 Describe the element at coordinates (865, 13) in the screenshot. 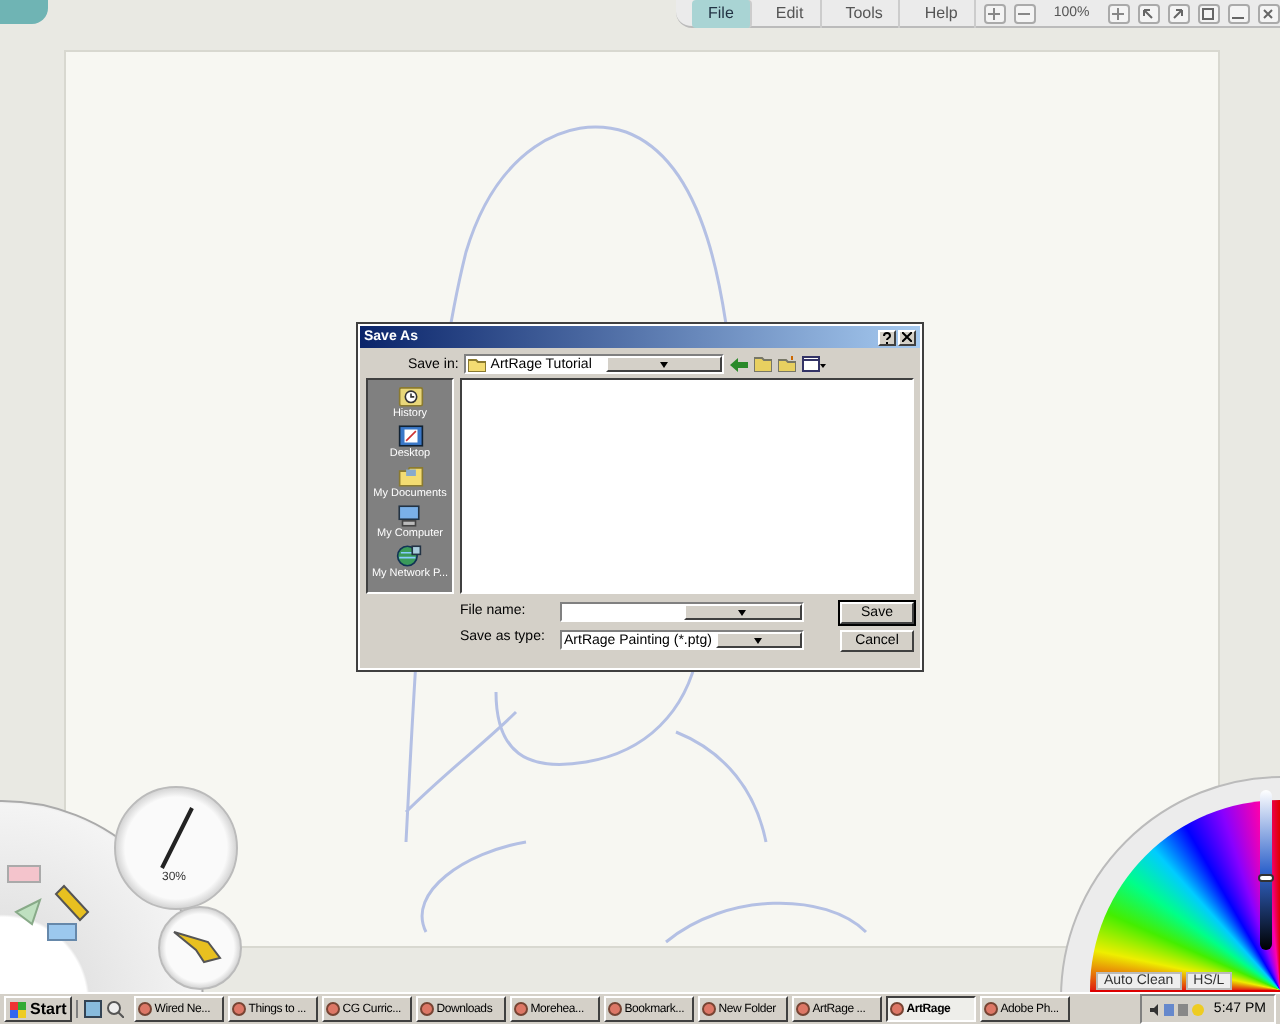

I see `menu-item: Tools` at that location.